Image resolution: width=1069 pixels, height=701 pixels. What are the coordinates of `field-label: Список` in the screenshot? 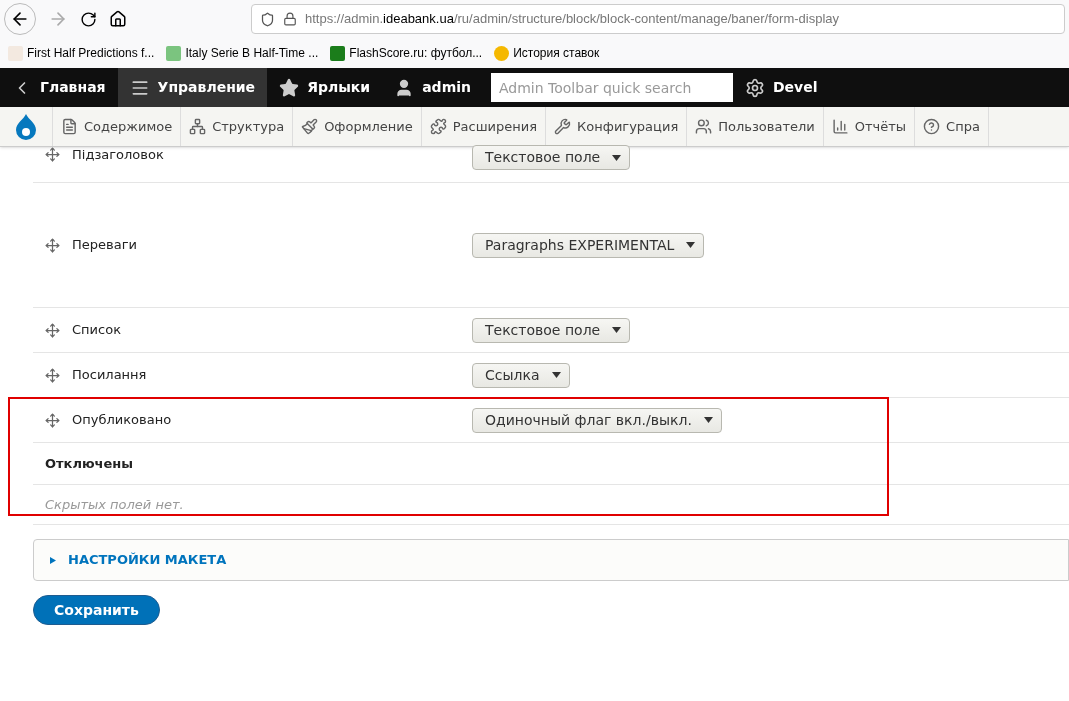 It's located at (96, 330).